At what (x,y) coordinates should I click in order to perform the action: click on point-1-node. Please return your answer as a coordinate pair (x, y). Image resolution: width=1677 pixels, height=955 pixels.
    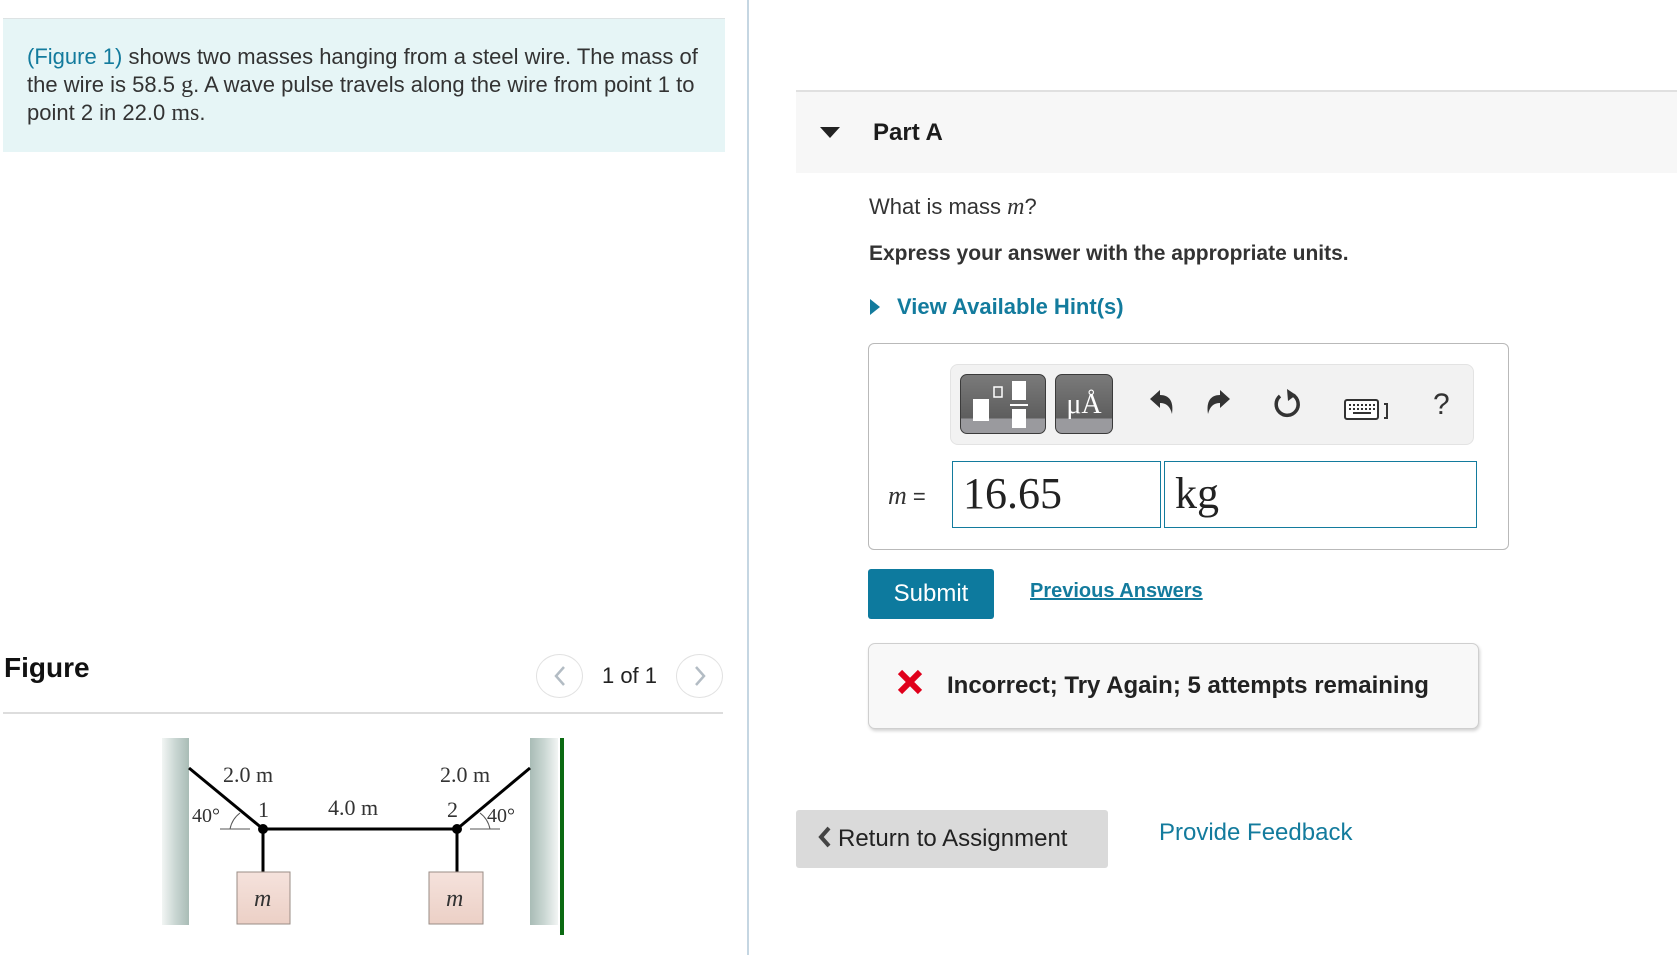
    Looking at the image, I should click on (263, 829).